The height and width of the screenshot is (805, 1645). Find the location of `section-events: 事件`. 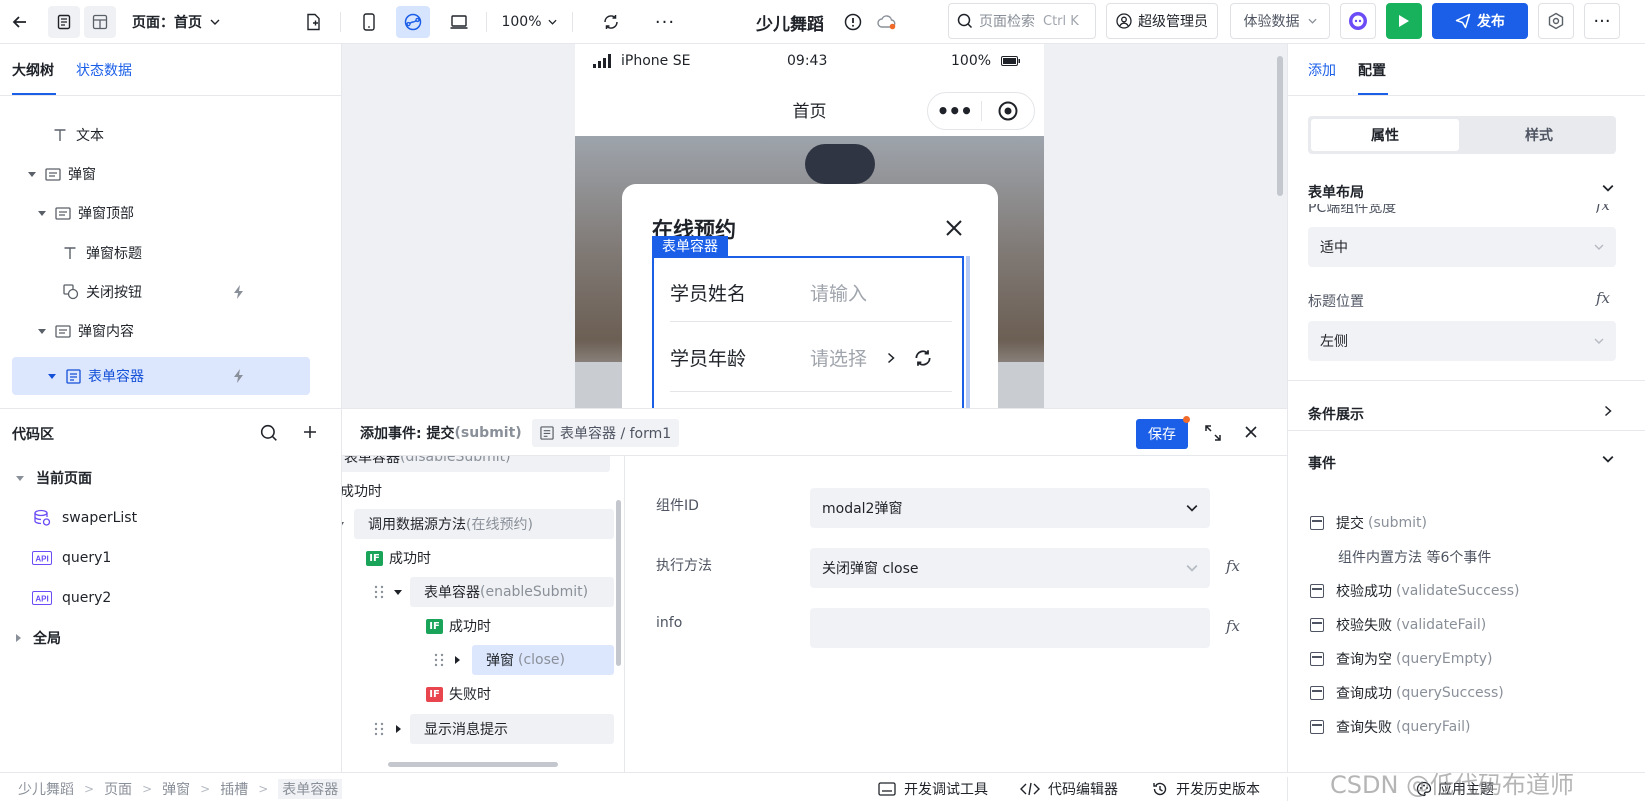

section-events: 事件 is located at coordinates (1322, 463).